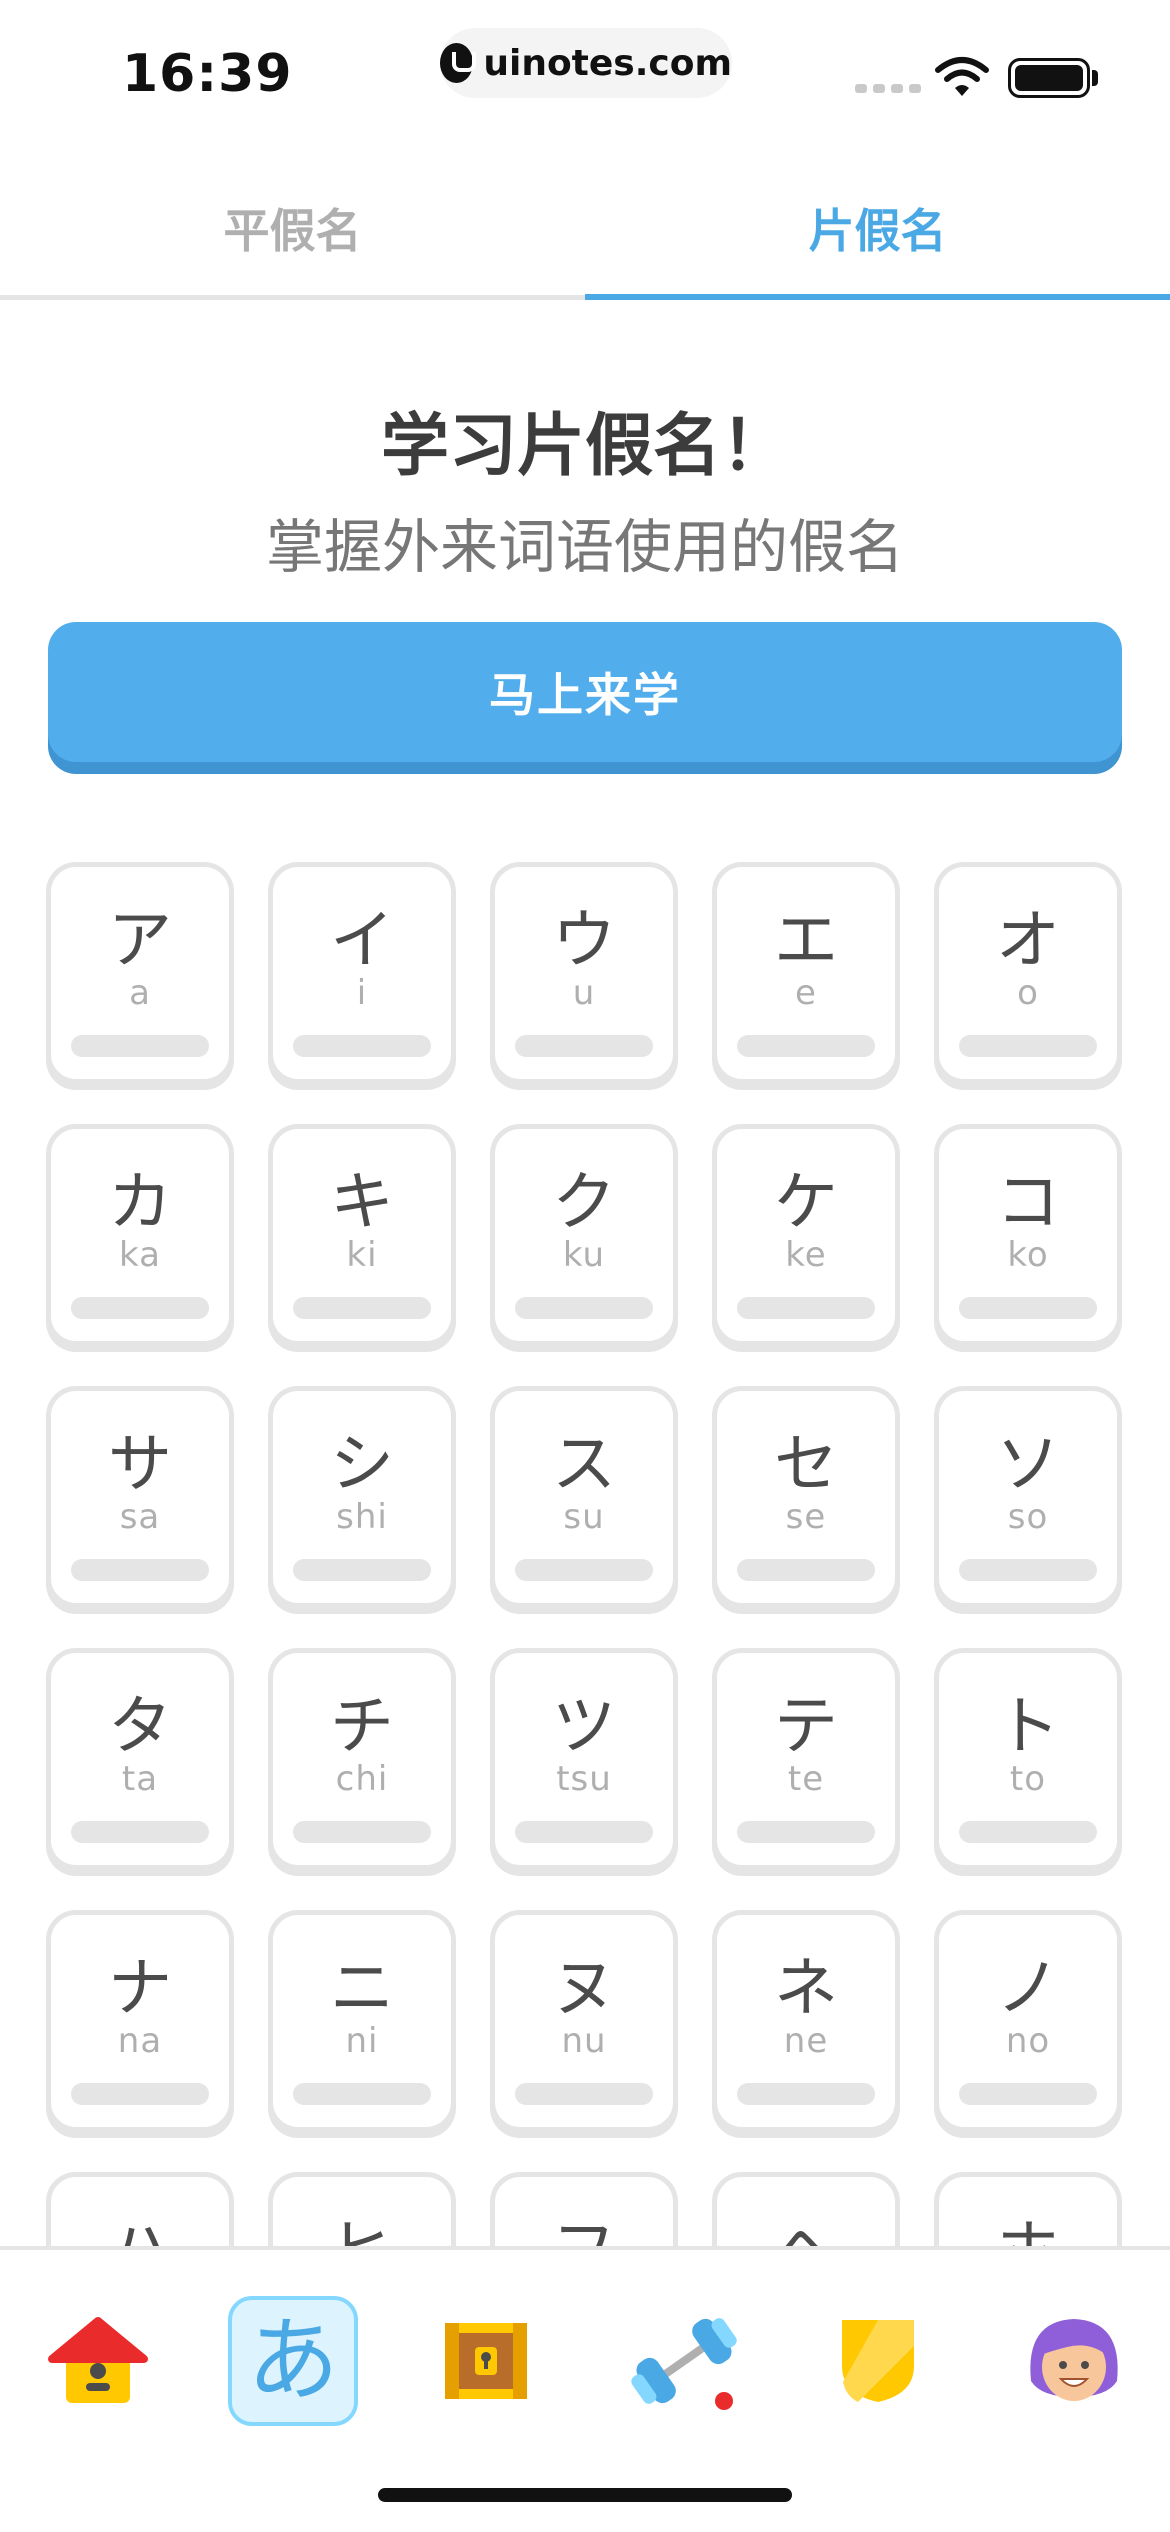 This screenshot has width=1170, height=2532. I want to click on script-tabs: 平假名 片假名, so click(585, 230).